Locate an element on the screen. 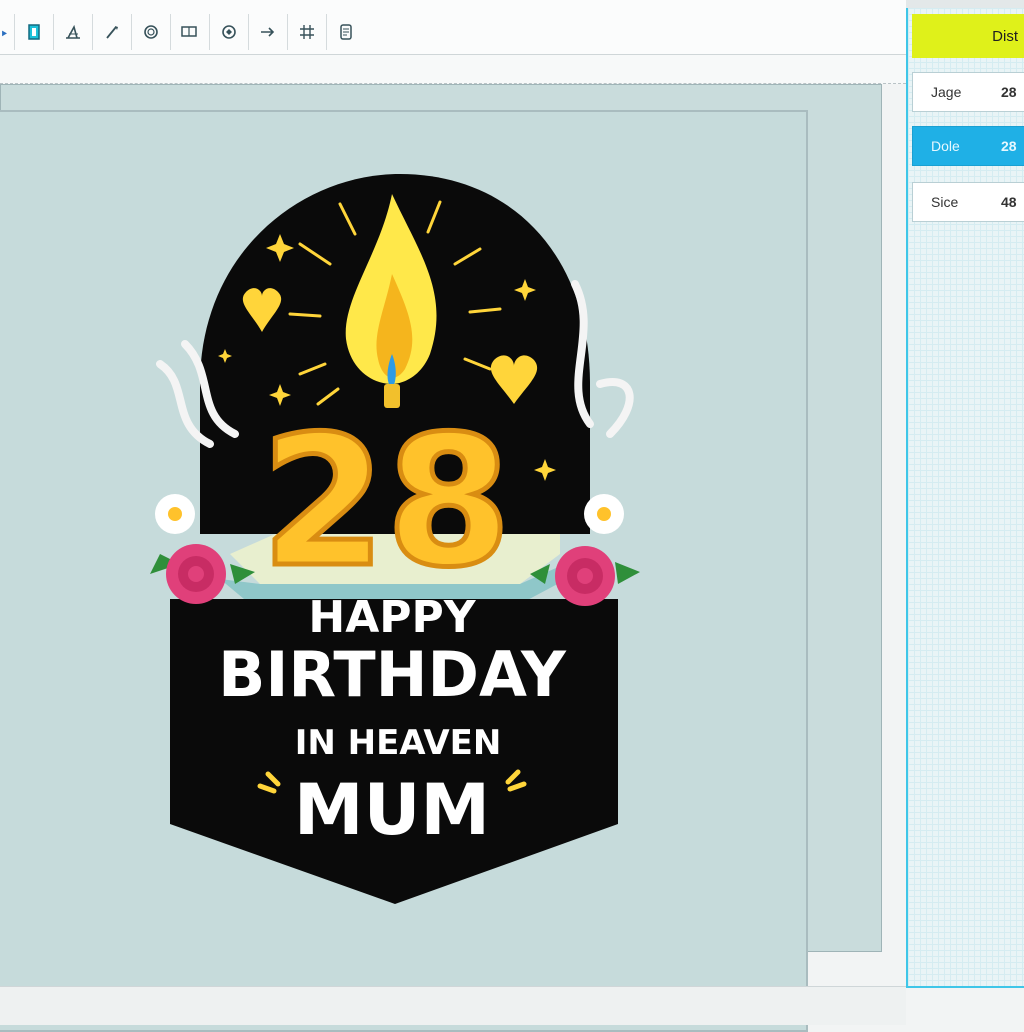 This screenshot has height=1032, width=1024. arrow-tool-icon is located at coordinates (268, 32).